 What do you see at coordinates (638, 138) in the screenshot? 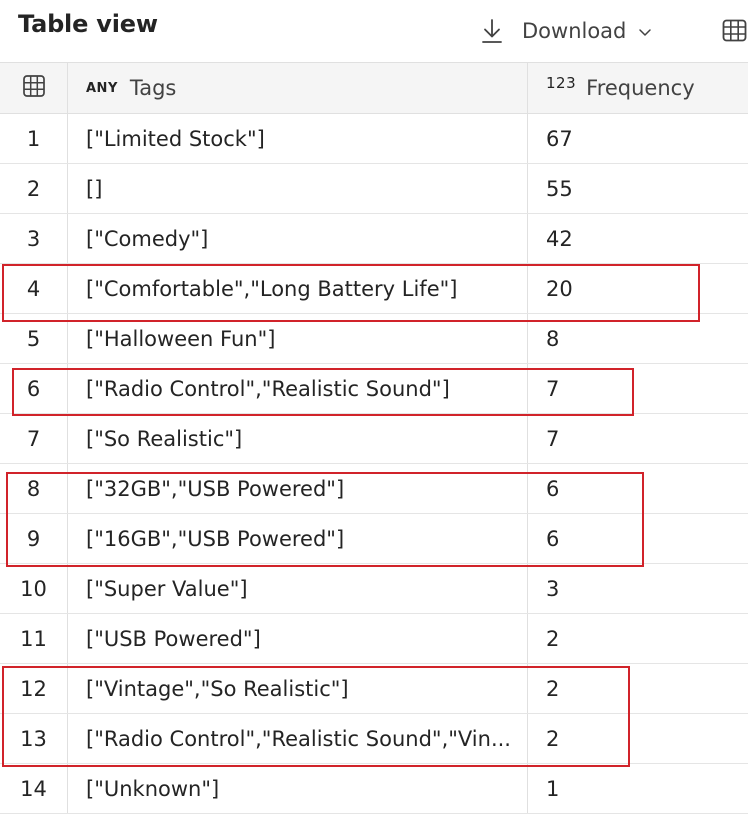
I see `frequency-cell: 67` at bounding box center [638, 138].